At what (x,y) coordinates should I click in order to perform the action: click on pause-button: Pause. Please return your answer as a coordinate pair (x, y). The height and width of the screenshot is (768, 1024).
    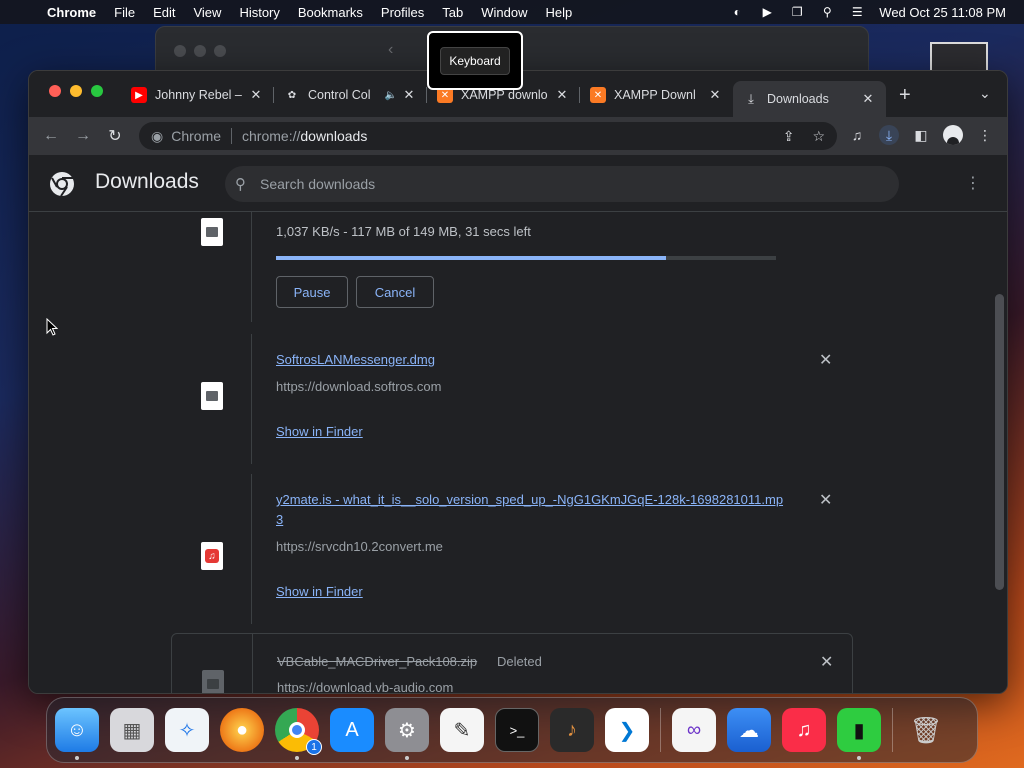
    Looking at the image, I should click on (312, 292).